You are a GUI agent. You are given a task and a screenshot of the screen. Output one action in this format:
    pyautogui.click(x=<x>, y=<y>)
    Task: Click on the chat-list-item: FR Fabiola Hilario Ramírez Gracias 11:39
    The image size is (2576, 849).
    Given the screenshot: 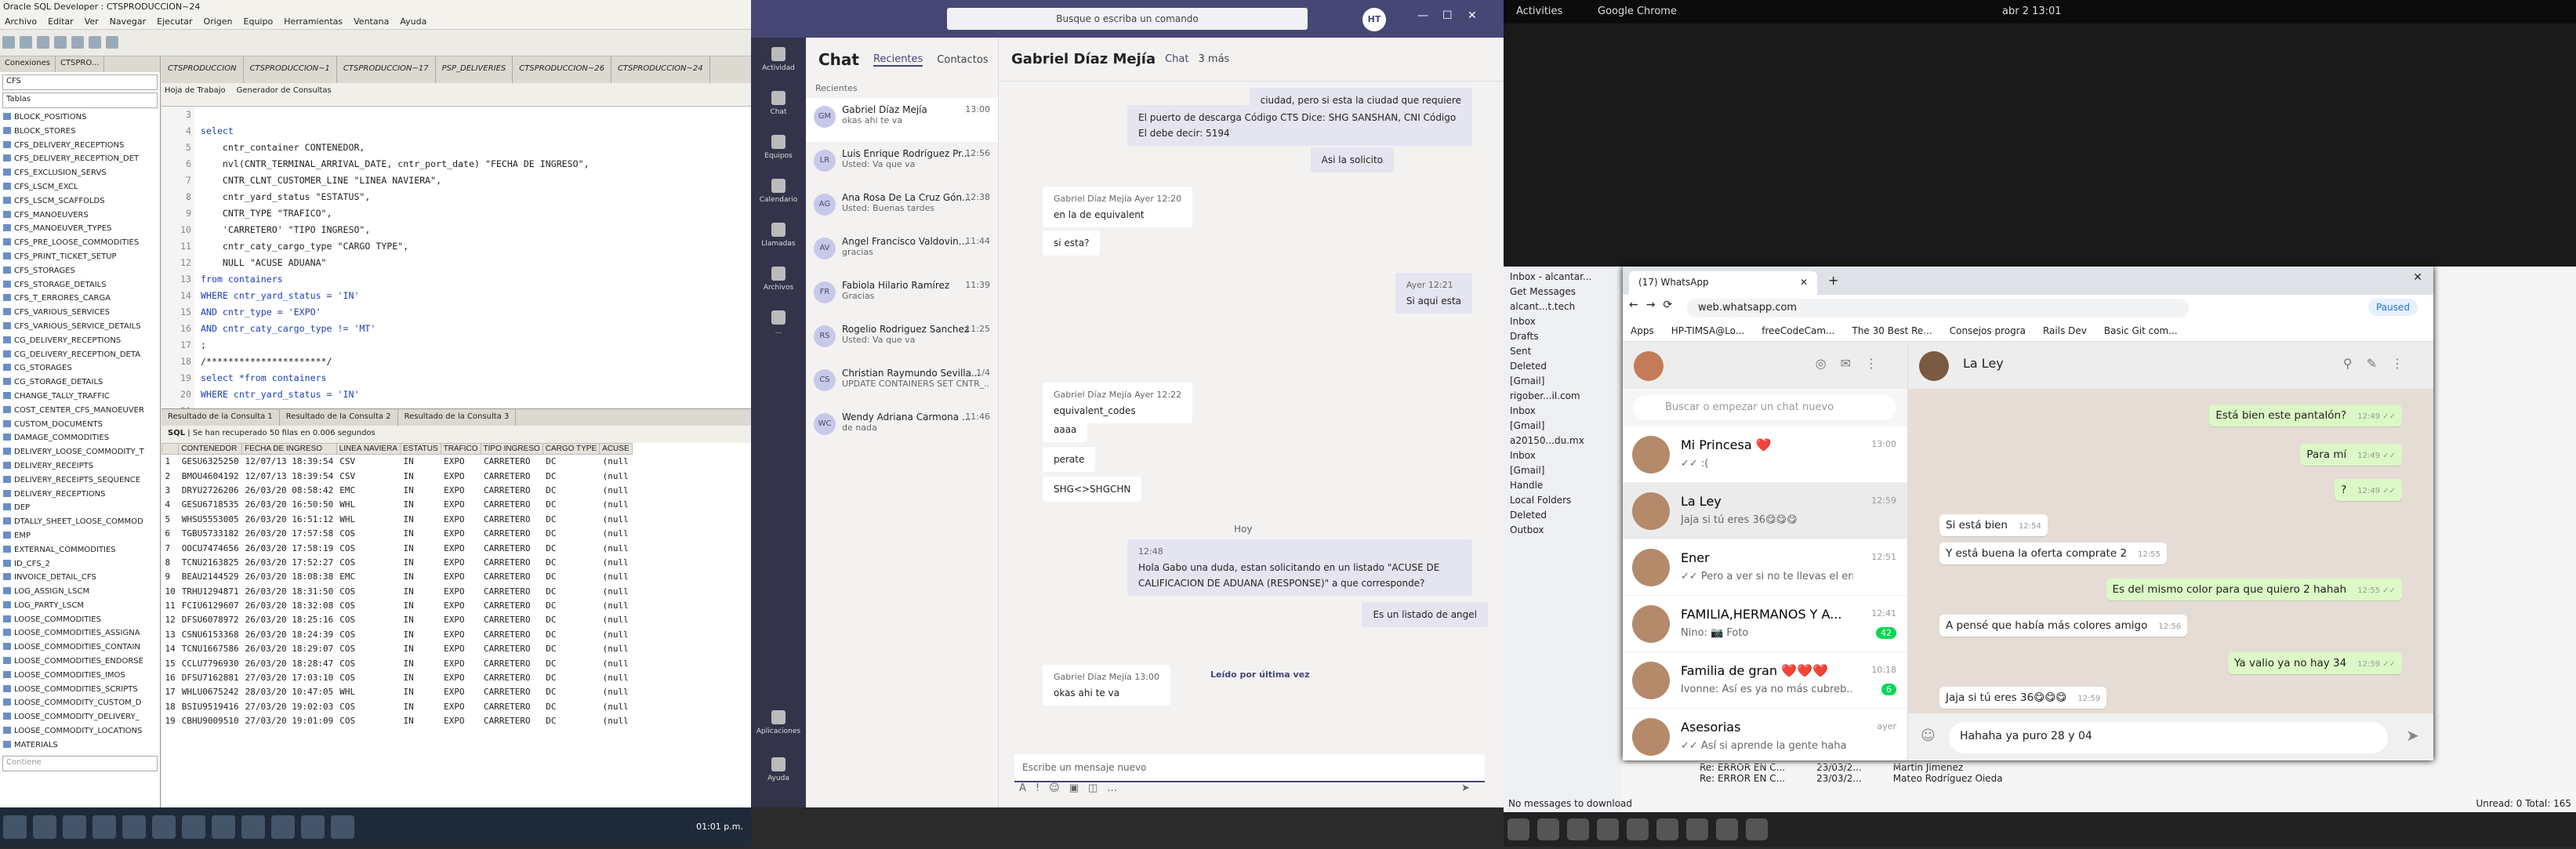 What is the action you would take?
    pyautogui.click(x=902, y=295)
    